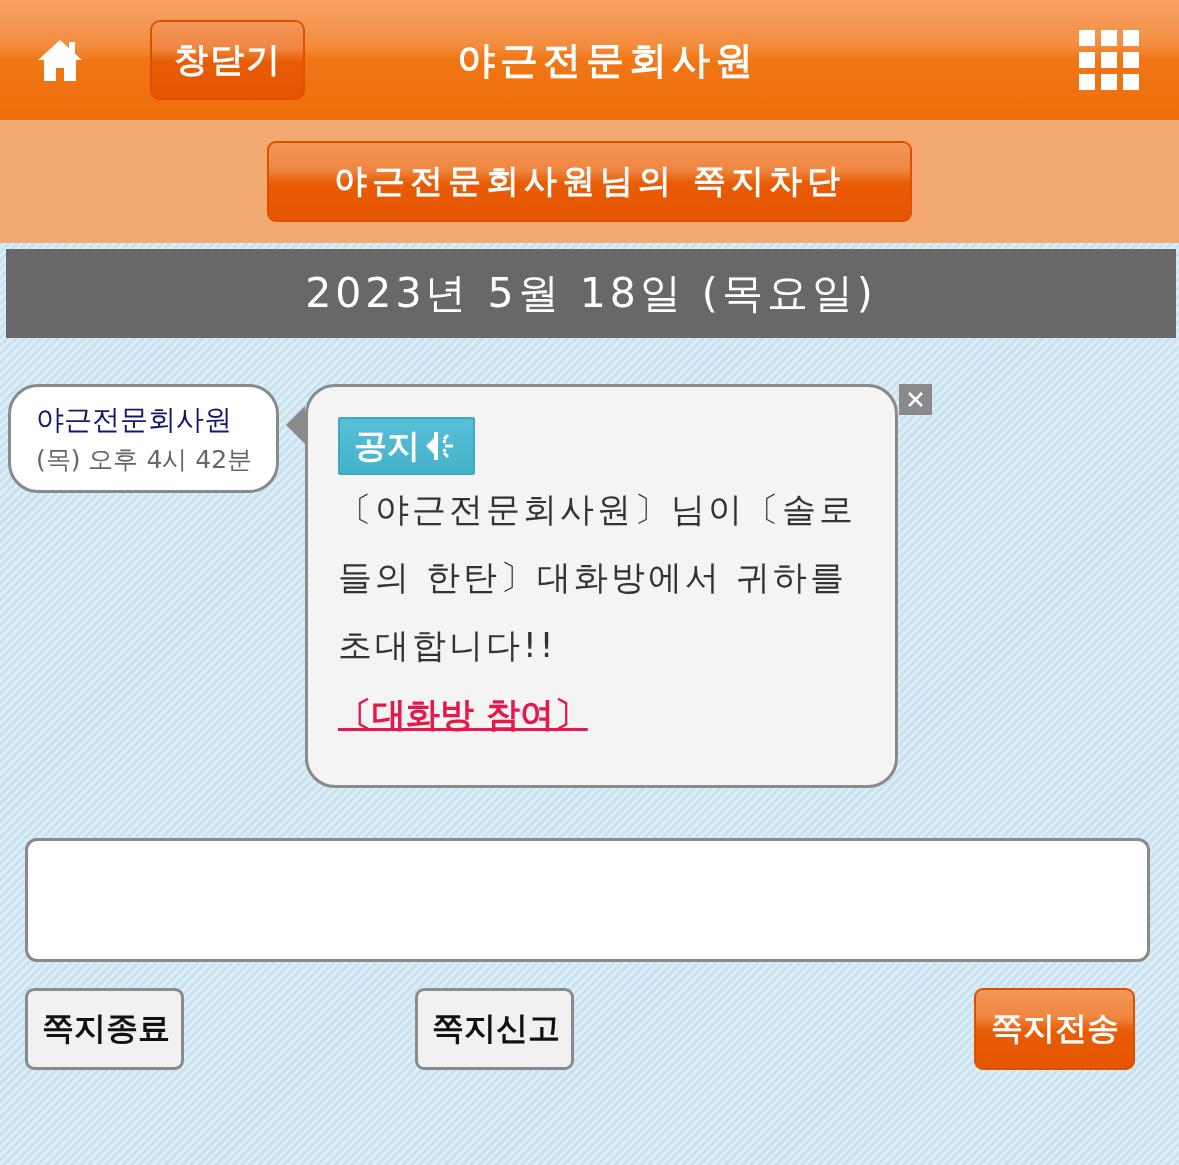  Describe the element at coordinates (494, 1029) in the screenshot. I see `action-button: 쪽지신고` at that location.